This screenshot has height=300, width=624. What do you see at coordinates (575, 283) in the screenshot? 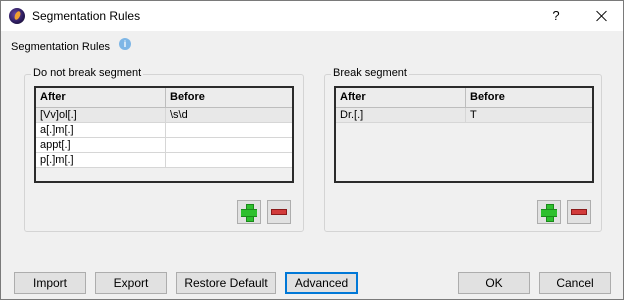
I see `cancel-button: Cancel` at bounding box center [575, 283].